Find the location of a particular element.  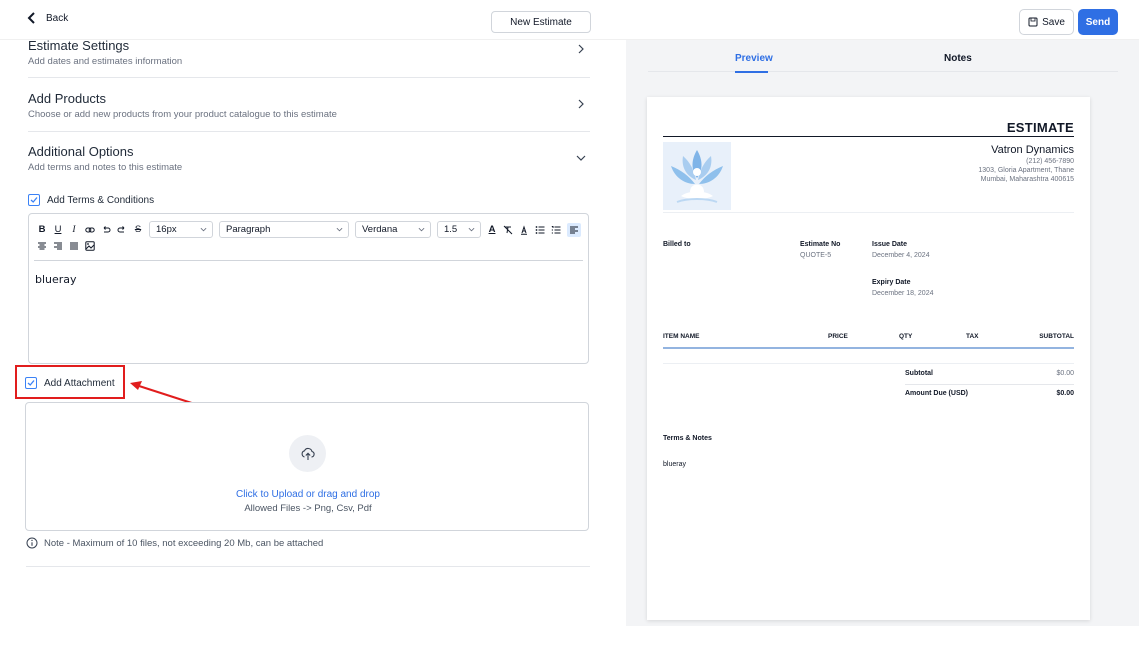

text-color-icon: A is located at coordinates (492, 229).